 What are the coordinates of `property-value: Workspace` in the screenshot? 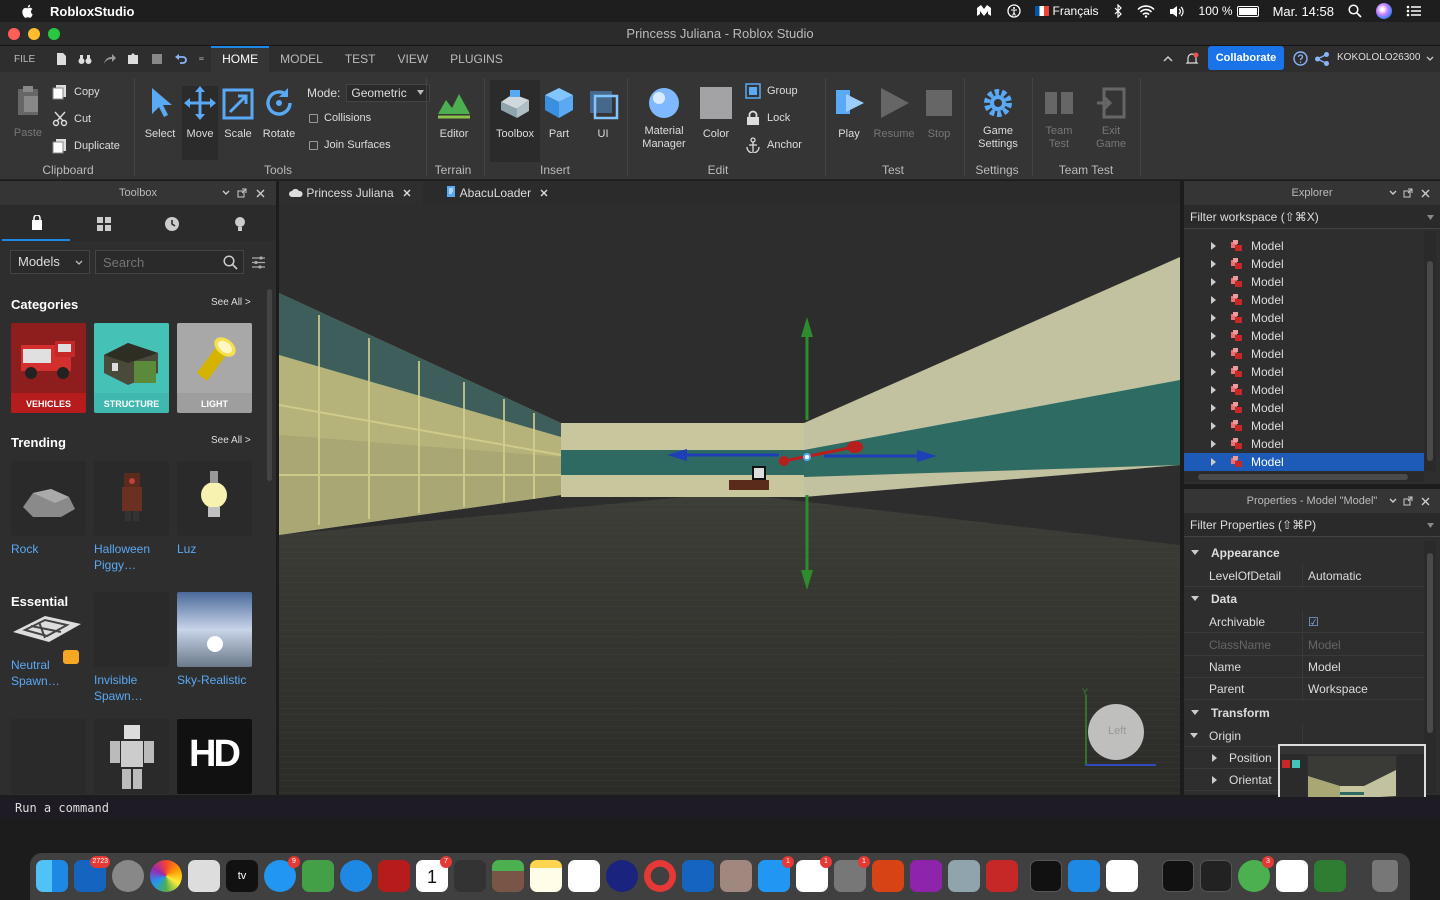 It's located at (1338, 689).